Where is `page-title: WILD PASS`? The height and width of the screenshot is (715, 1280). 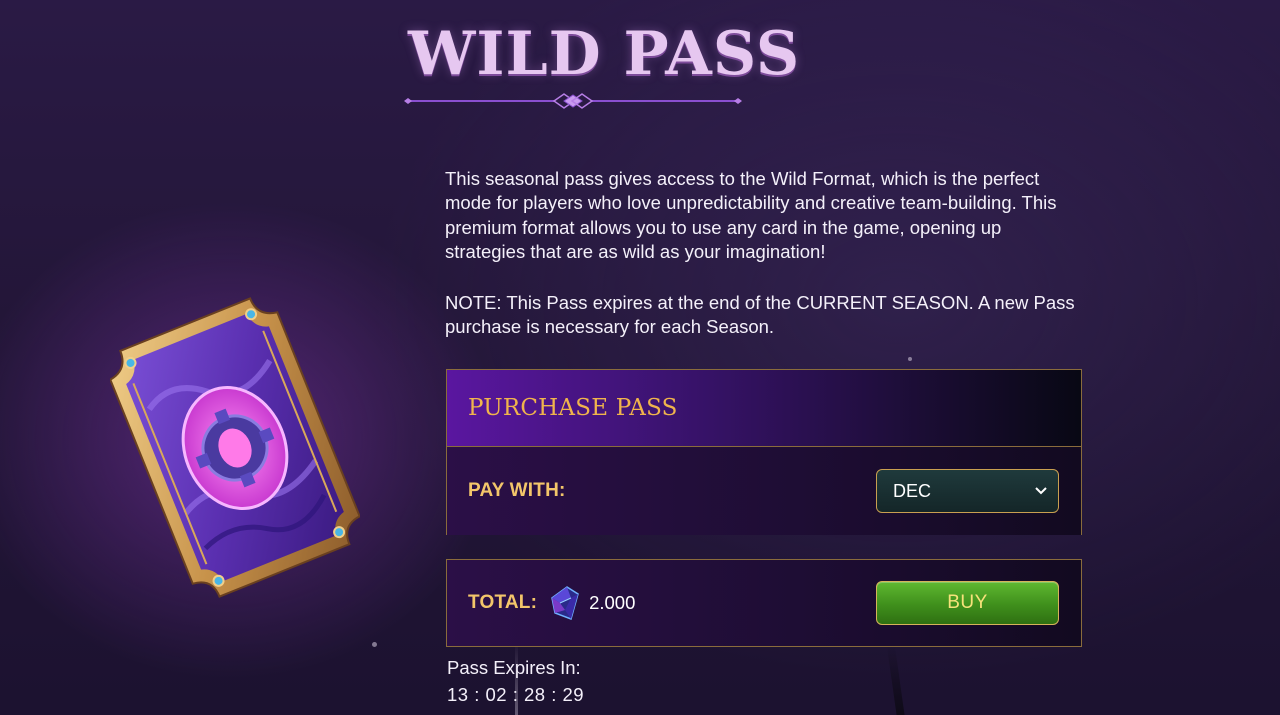 page-title: WILD PASS is located at coordinates (604, 54).